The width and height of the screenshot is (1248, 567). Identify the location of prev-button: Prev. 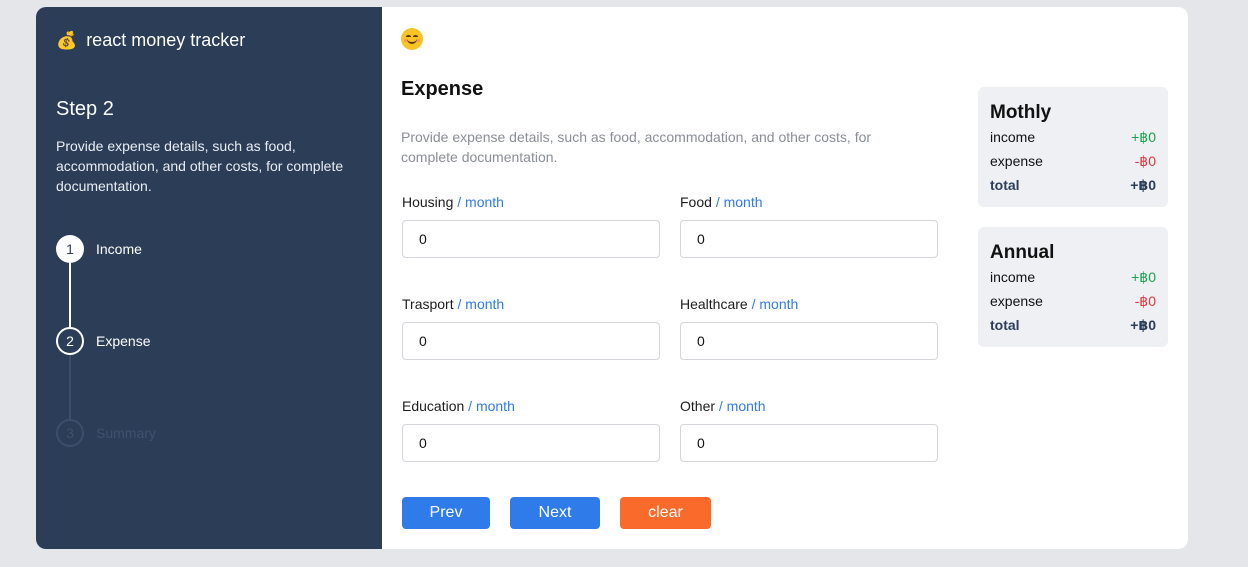
(446, 513).